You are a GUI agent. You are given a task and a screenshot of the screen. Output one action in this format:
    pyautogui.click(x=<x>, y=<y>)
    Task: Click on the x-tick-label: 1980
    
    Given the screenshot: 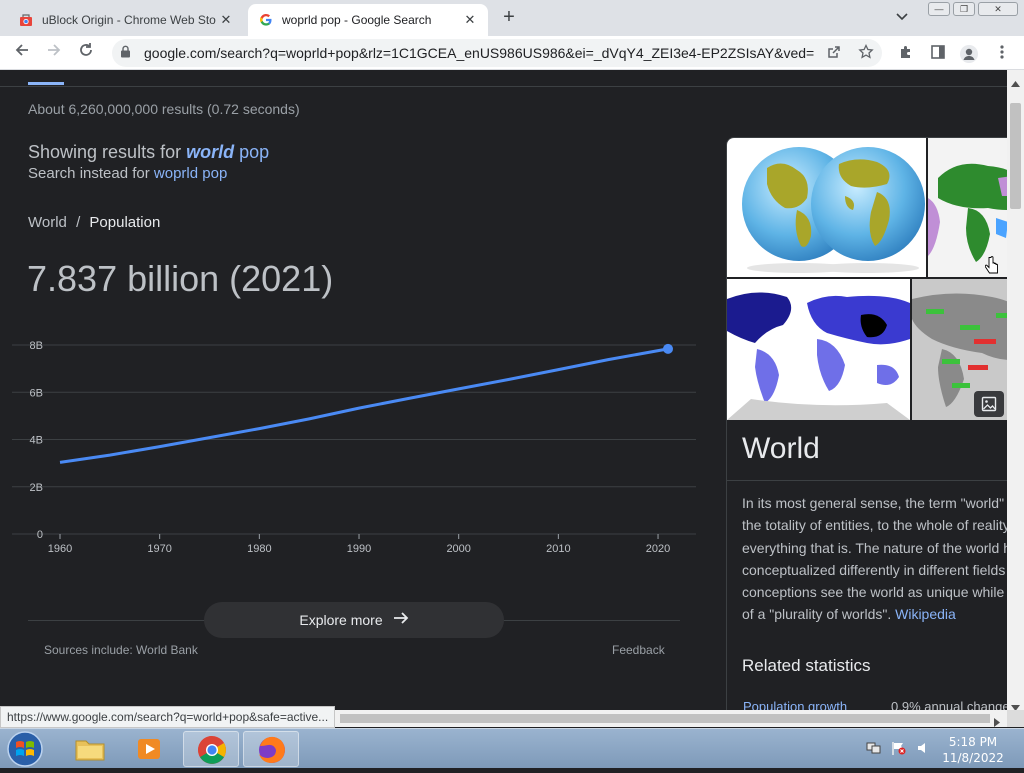 What is the action you would take?
    pyautogui.click(x=259, y=549)
    